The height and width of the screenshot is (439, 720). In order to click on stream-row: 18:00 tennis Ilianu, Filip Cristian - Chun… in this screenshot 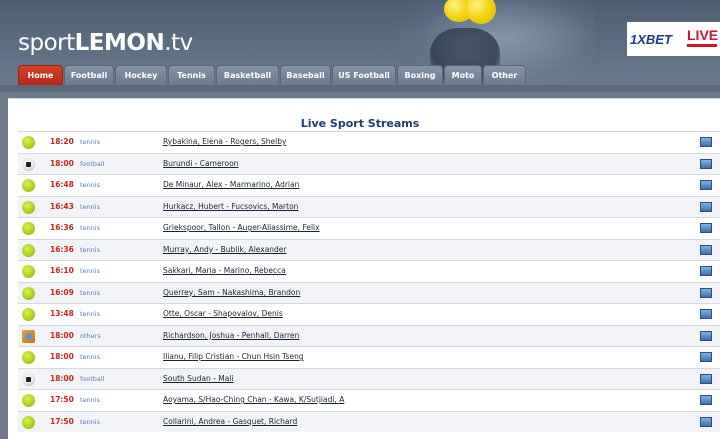, I will do `click(369, 357)`.